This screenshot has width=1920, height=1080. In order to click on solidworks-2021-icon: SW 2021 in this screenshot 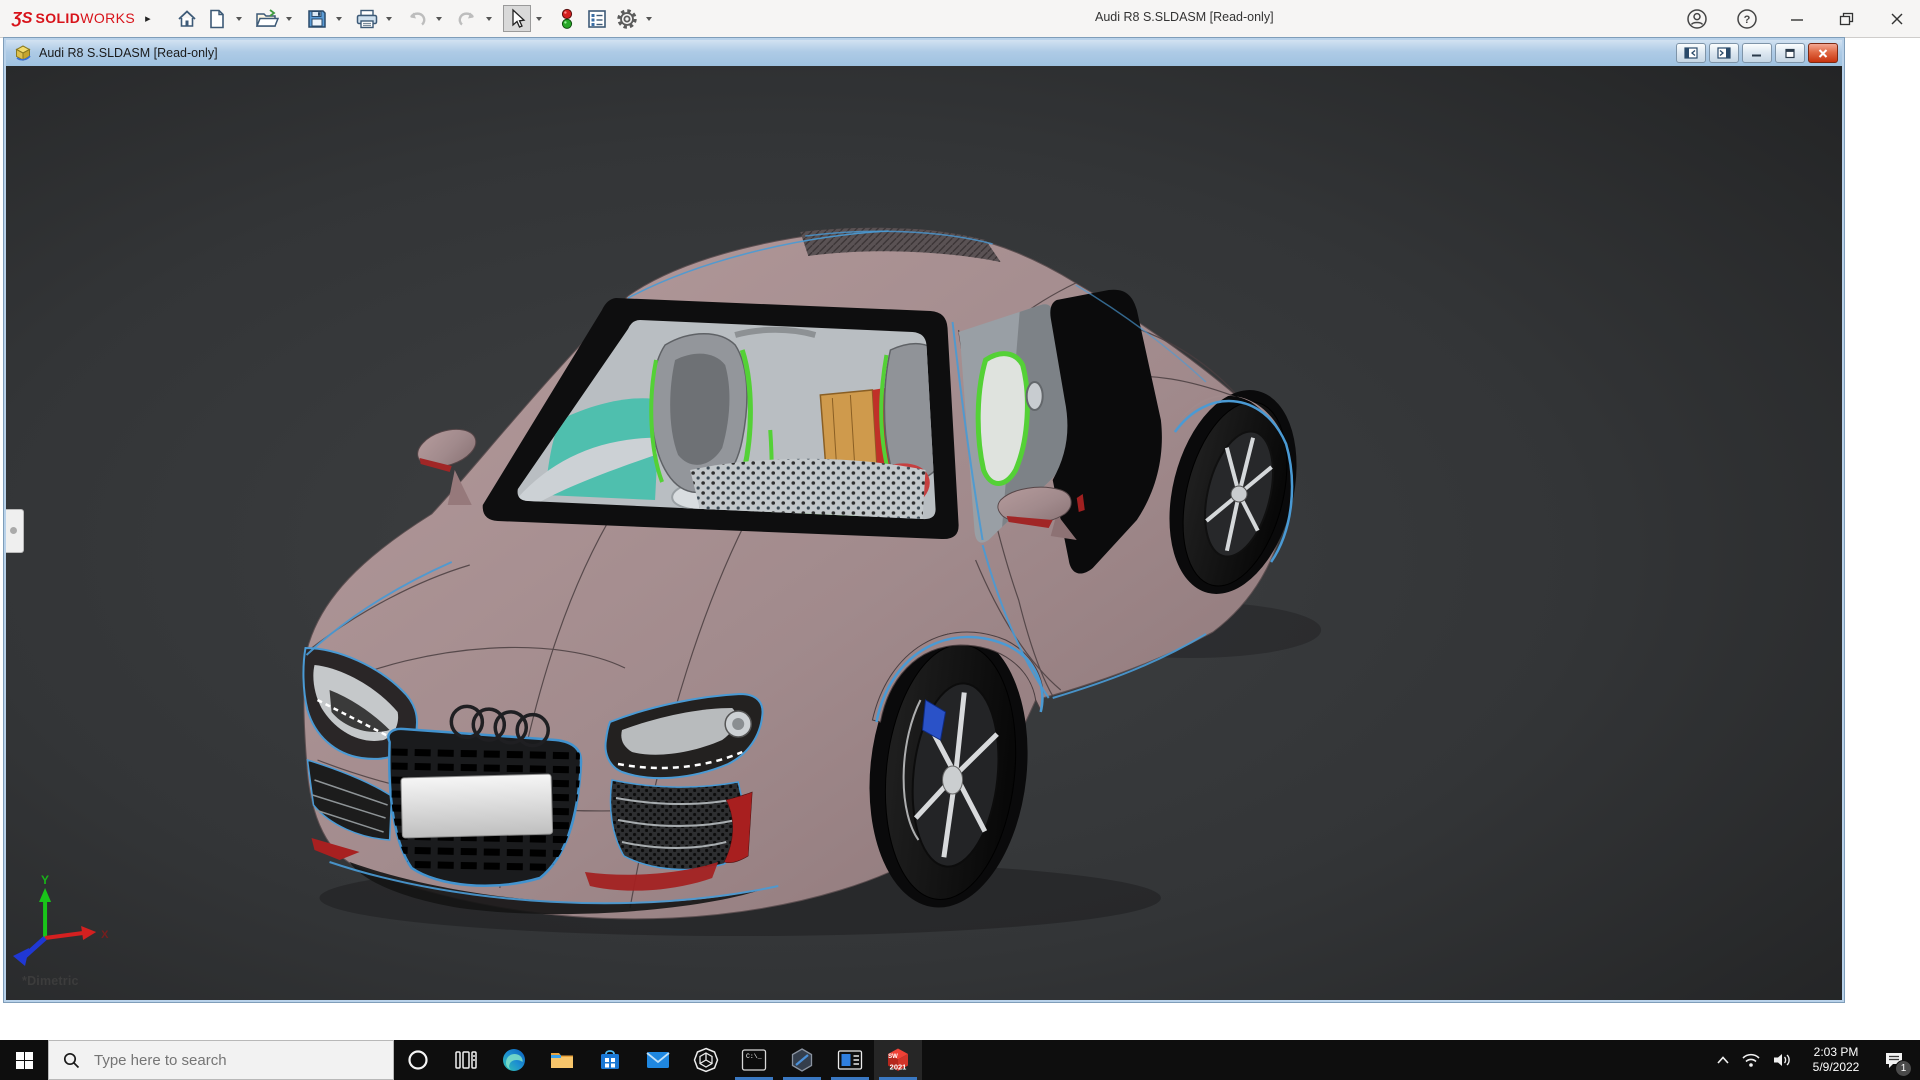, I will do `click(898, 1060)`.